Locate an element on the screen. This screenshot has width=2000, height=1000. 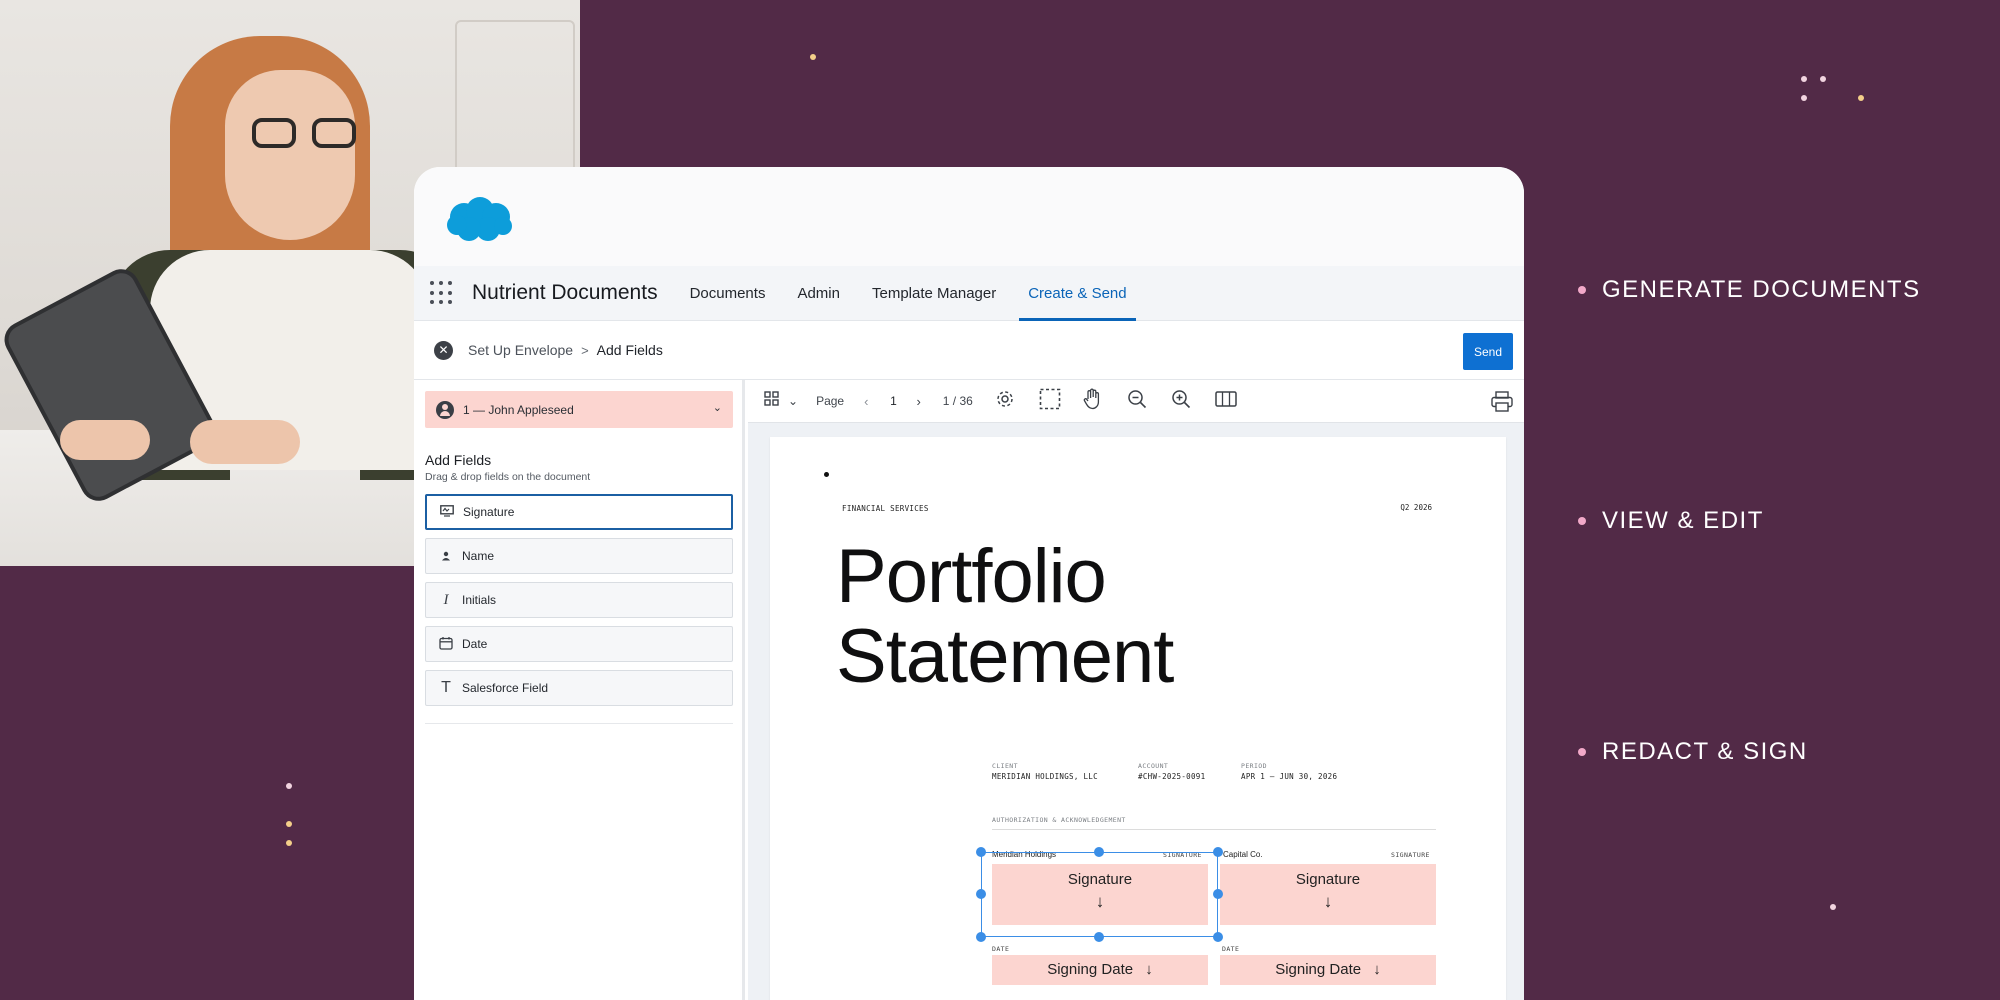
bullet-mark is located at coordinates (826, 474).